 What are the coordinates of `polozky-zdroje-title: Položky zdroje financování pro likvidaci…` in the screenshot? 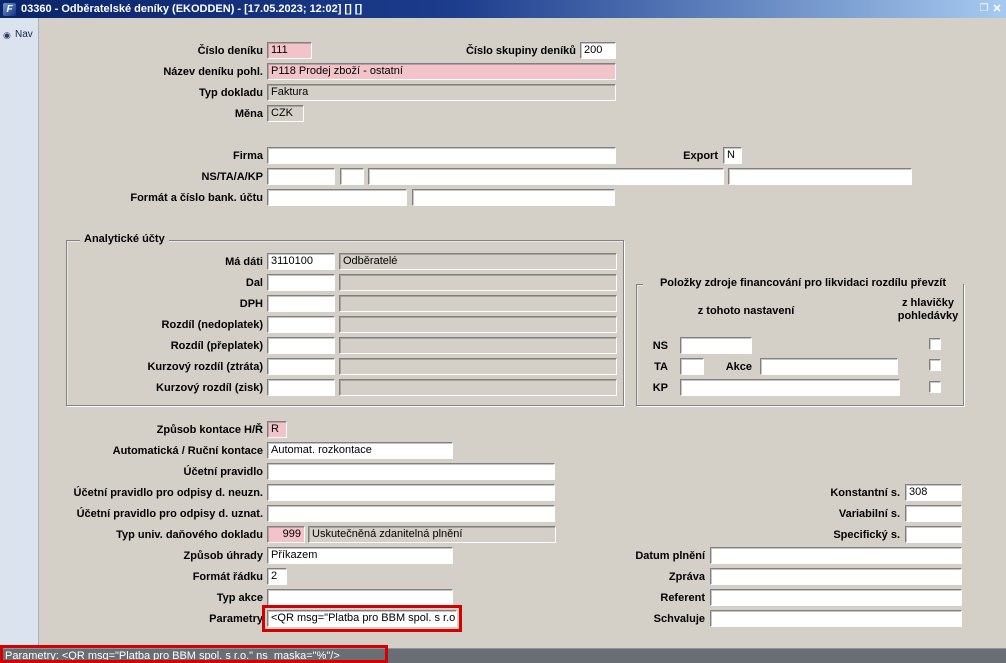 It's located at (803, 283).